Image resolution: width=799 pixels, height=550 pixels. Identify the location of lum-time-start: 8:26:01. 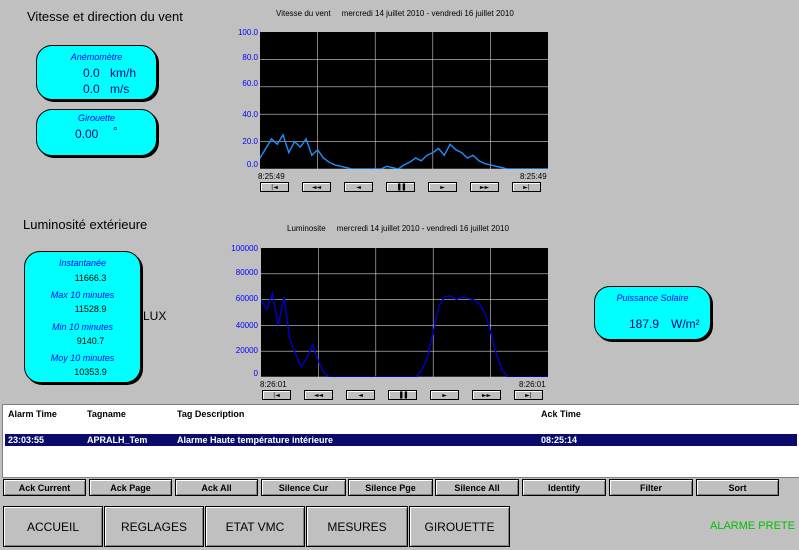
(273, 384).